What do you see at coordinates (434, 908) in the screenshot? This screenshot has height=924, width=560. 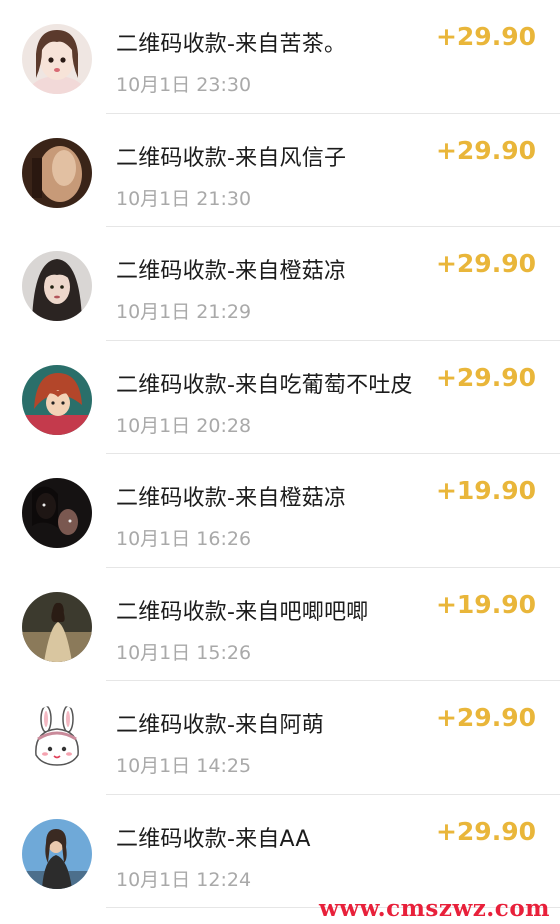 I see `site-watermark: www.cmszwz.com` at bounding box center [434, 908].